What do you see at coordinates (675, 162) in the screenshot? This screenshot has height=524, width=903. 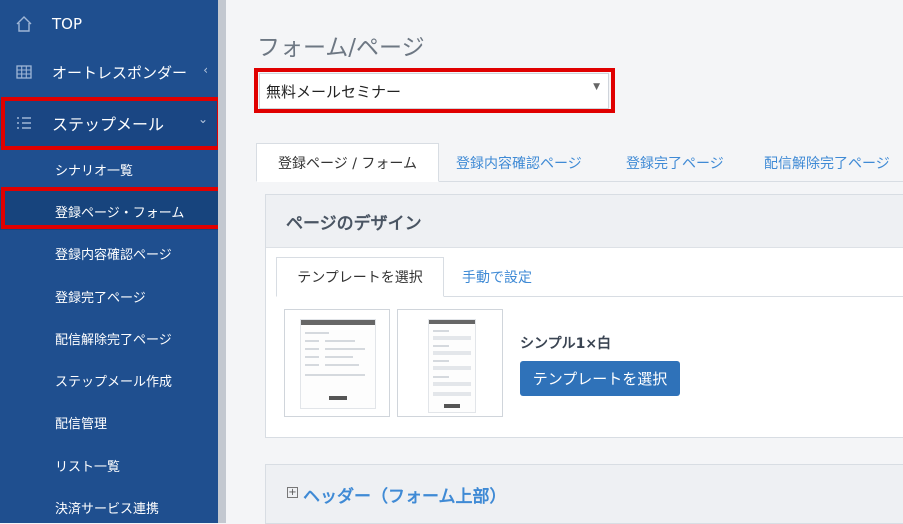 I see `tab-complete-page: 登録完了ページ` at bounding box center [675, 162].